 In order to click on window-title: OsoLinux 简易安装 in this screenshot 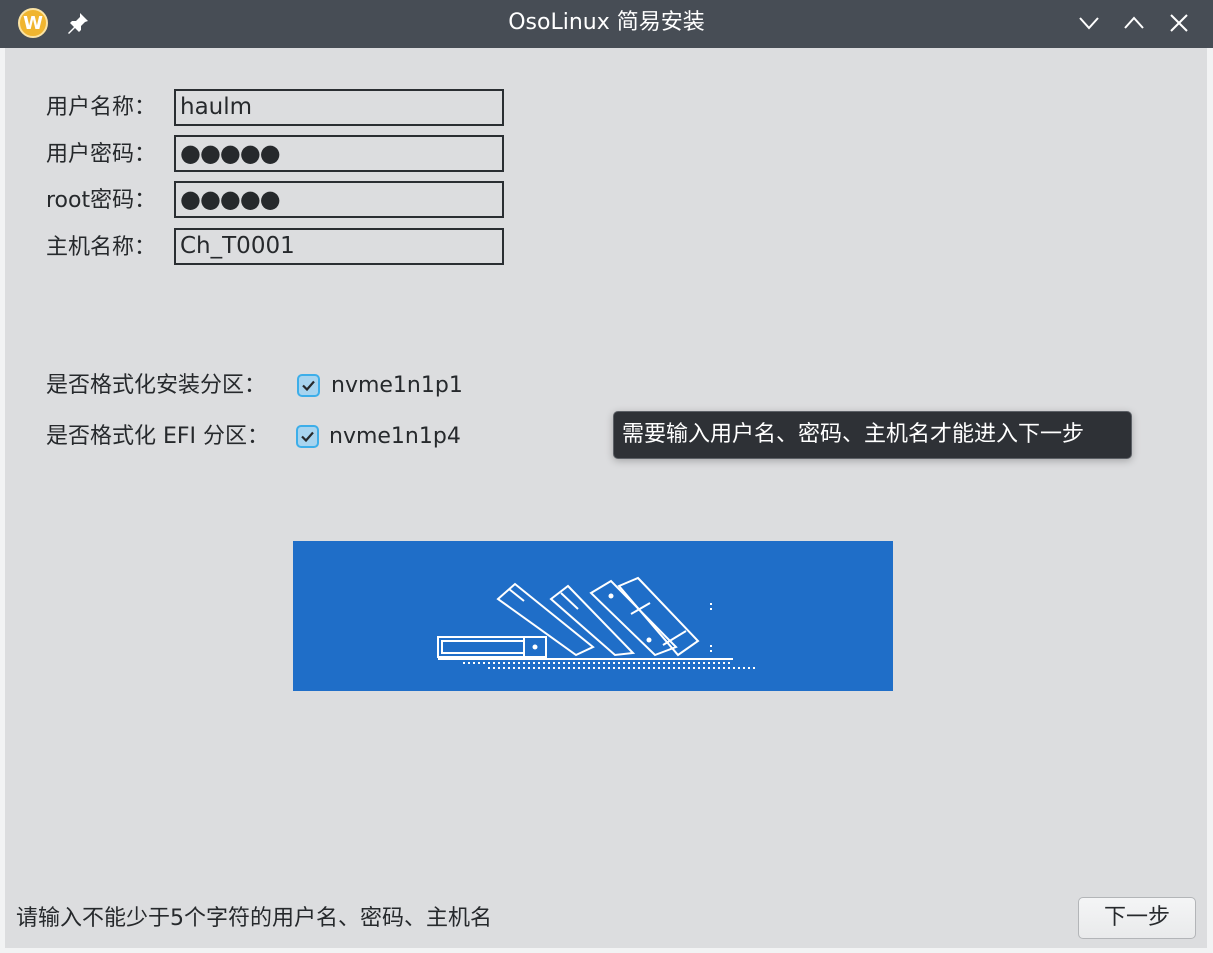, I will do `click(606, 22)`.